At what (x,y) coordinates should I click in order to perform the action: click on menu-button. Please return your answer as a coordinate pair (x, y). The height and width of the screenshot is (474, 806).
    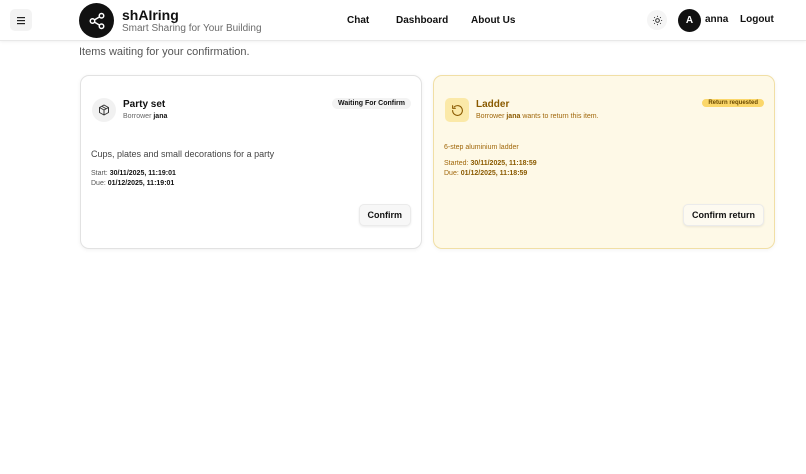
    Looking at the image, I should click on (21, 20).